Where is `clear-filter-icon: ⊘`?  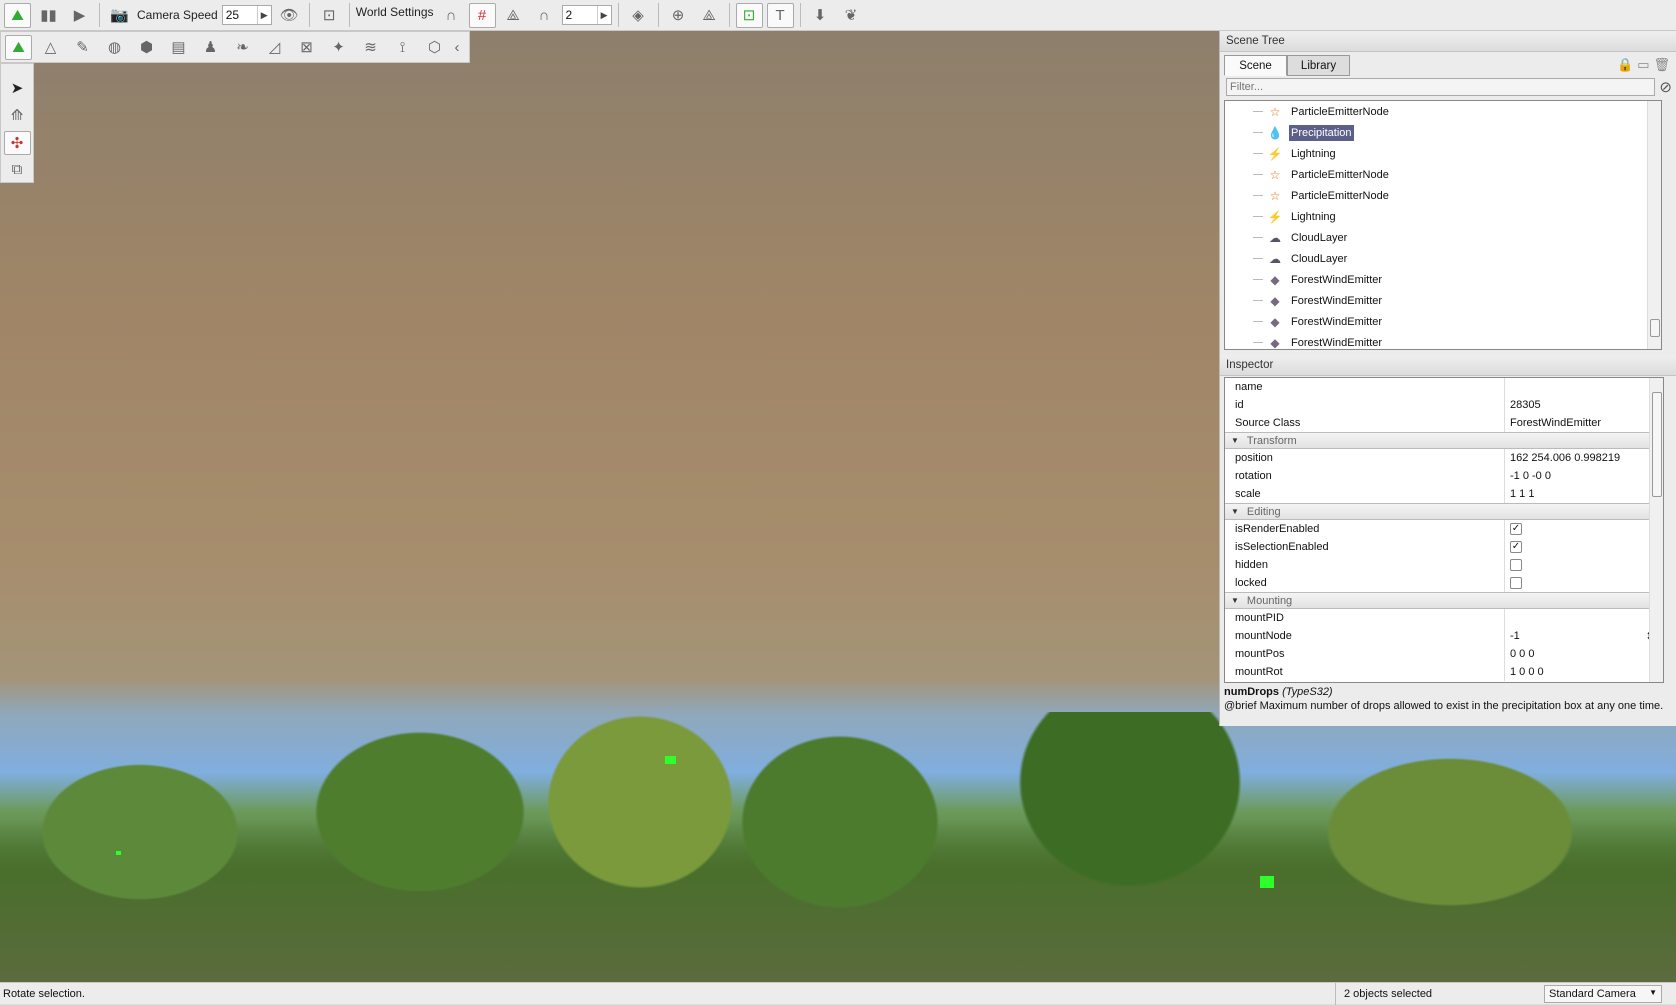 clear-filter-icon: ⊘ is located at coordinates (1665, 87).